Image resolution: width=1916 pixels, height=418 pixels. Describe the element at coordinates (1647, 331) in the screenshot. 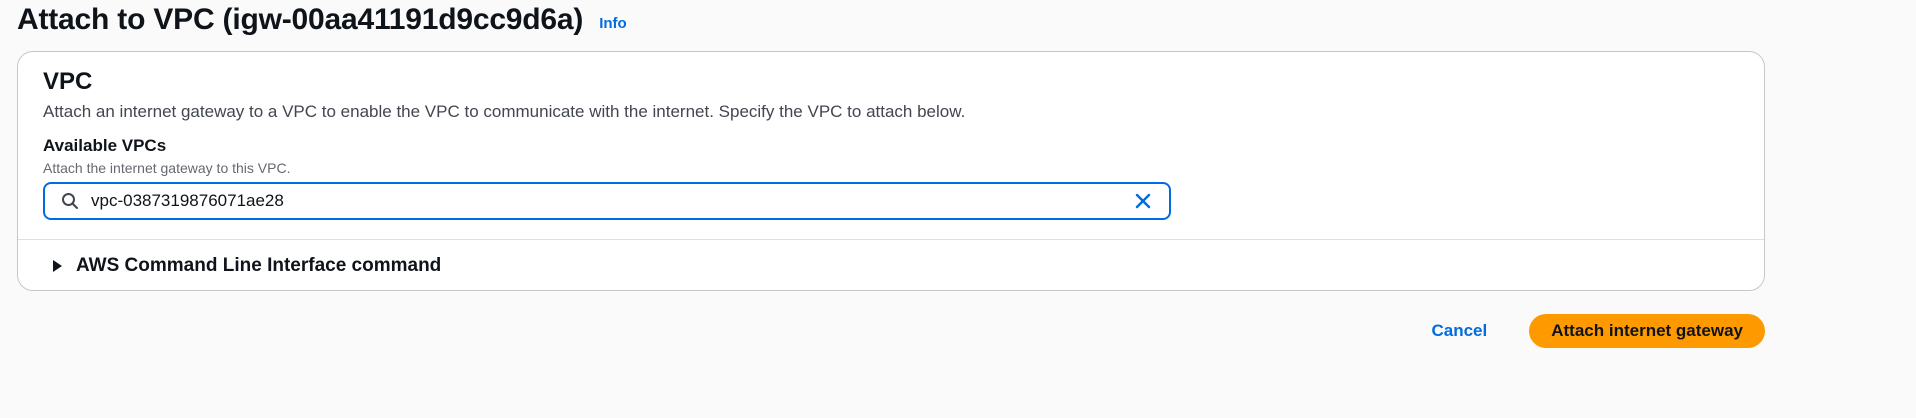

I see `attach-internet-gateway-button: Attach internet gateway` at that location.